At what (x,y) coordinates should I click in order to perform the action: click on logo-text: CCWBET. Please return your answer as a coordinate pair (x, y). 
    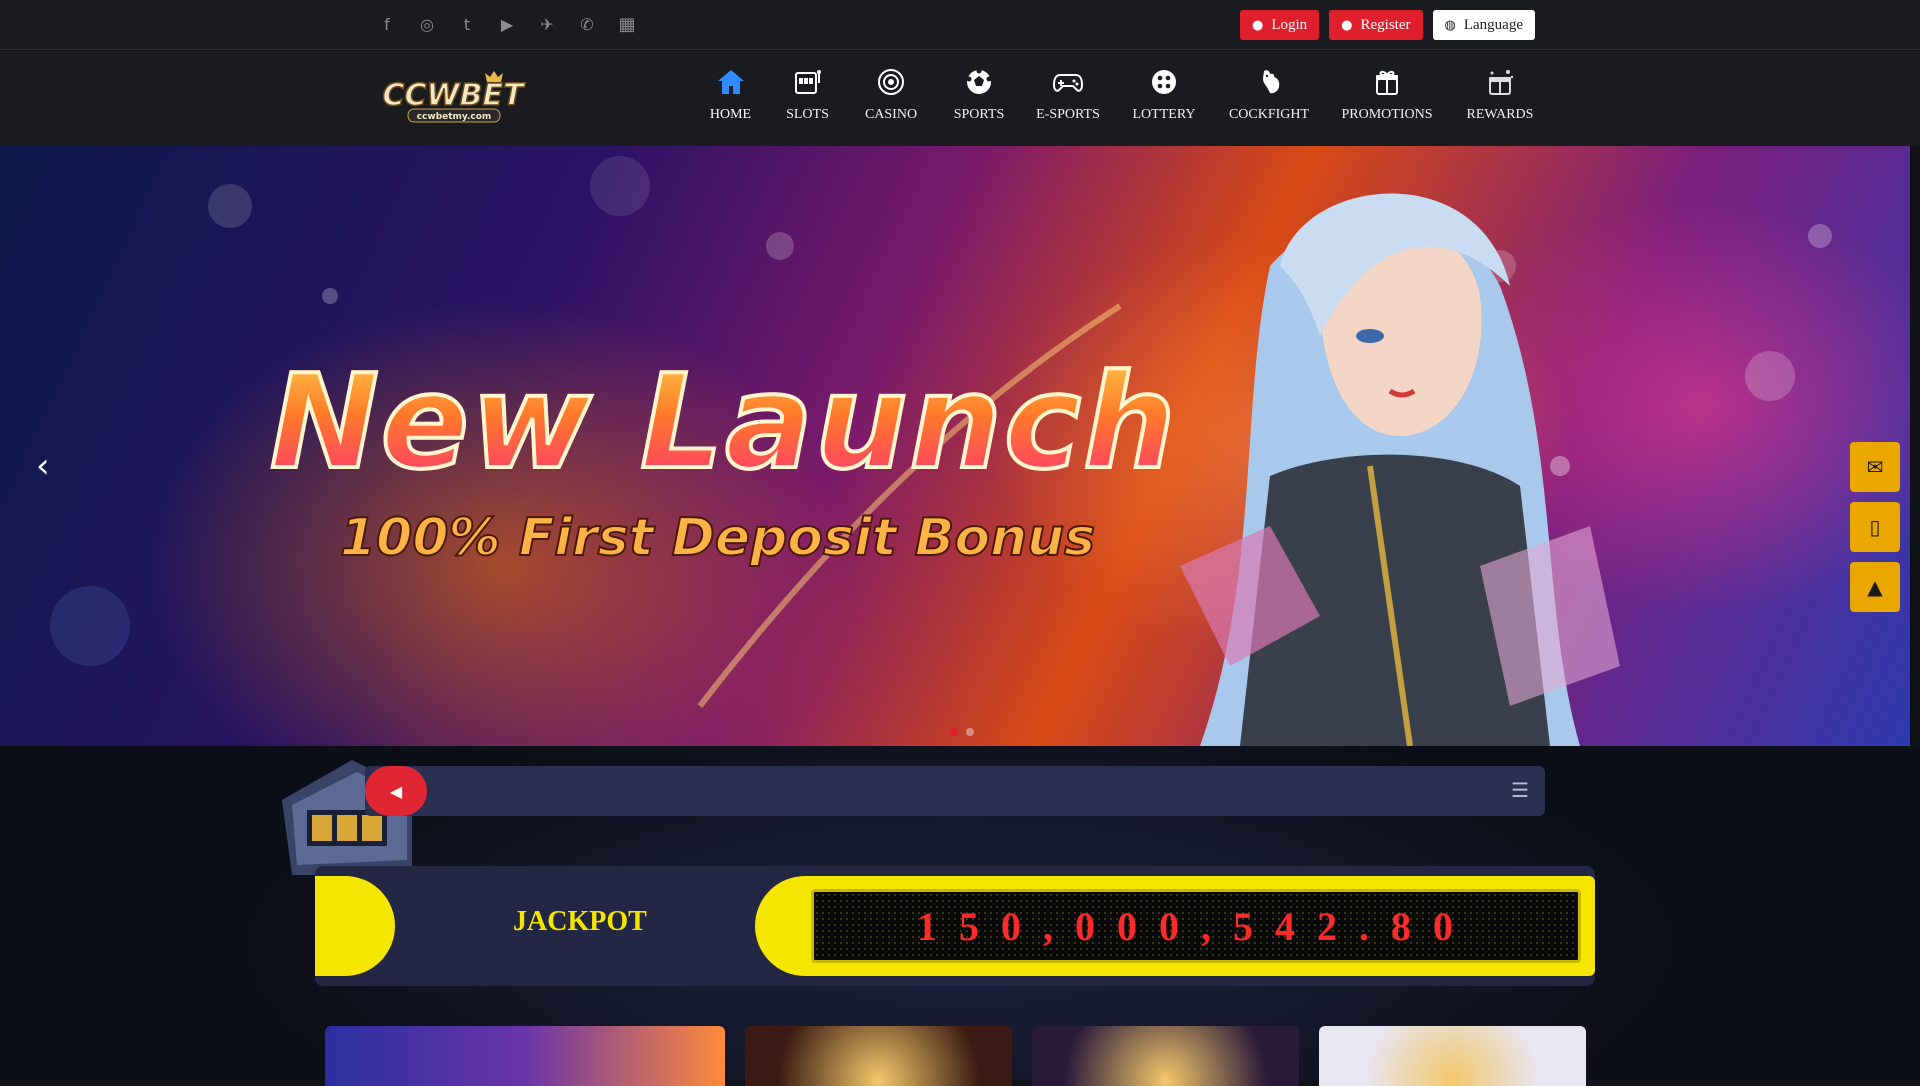
    Looking at the image, I should click on (454, 95).